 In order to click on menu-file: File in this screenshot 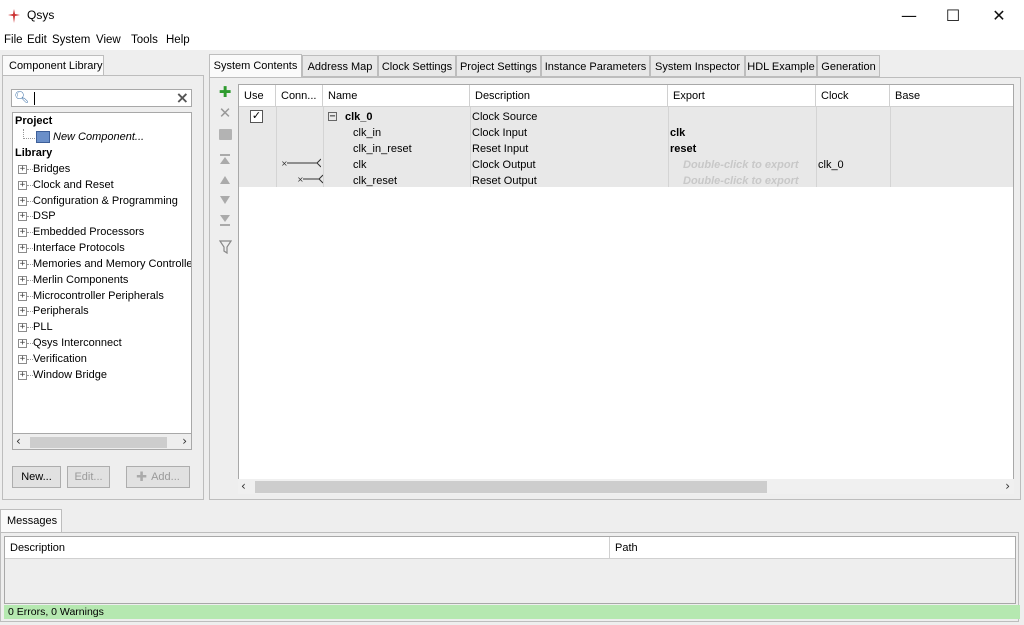, I will do `click(13, 40)`.